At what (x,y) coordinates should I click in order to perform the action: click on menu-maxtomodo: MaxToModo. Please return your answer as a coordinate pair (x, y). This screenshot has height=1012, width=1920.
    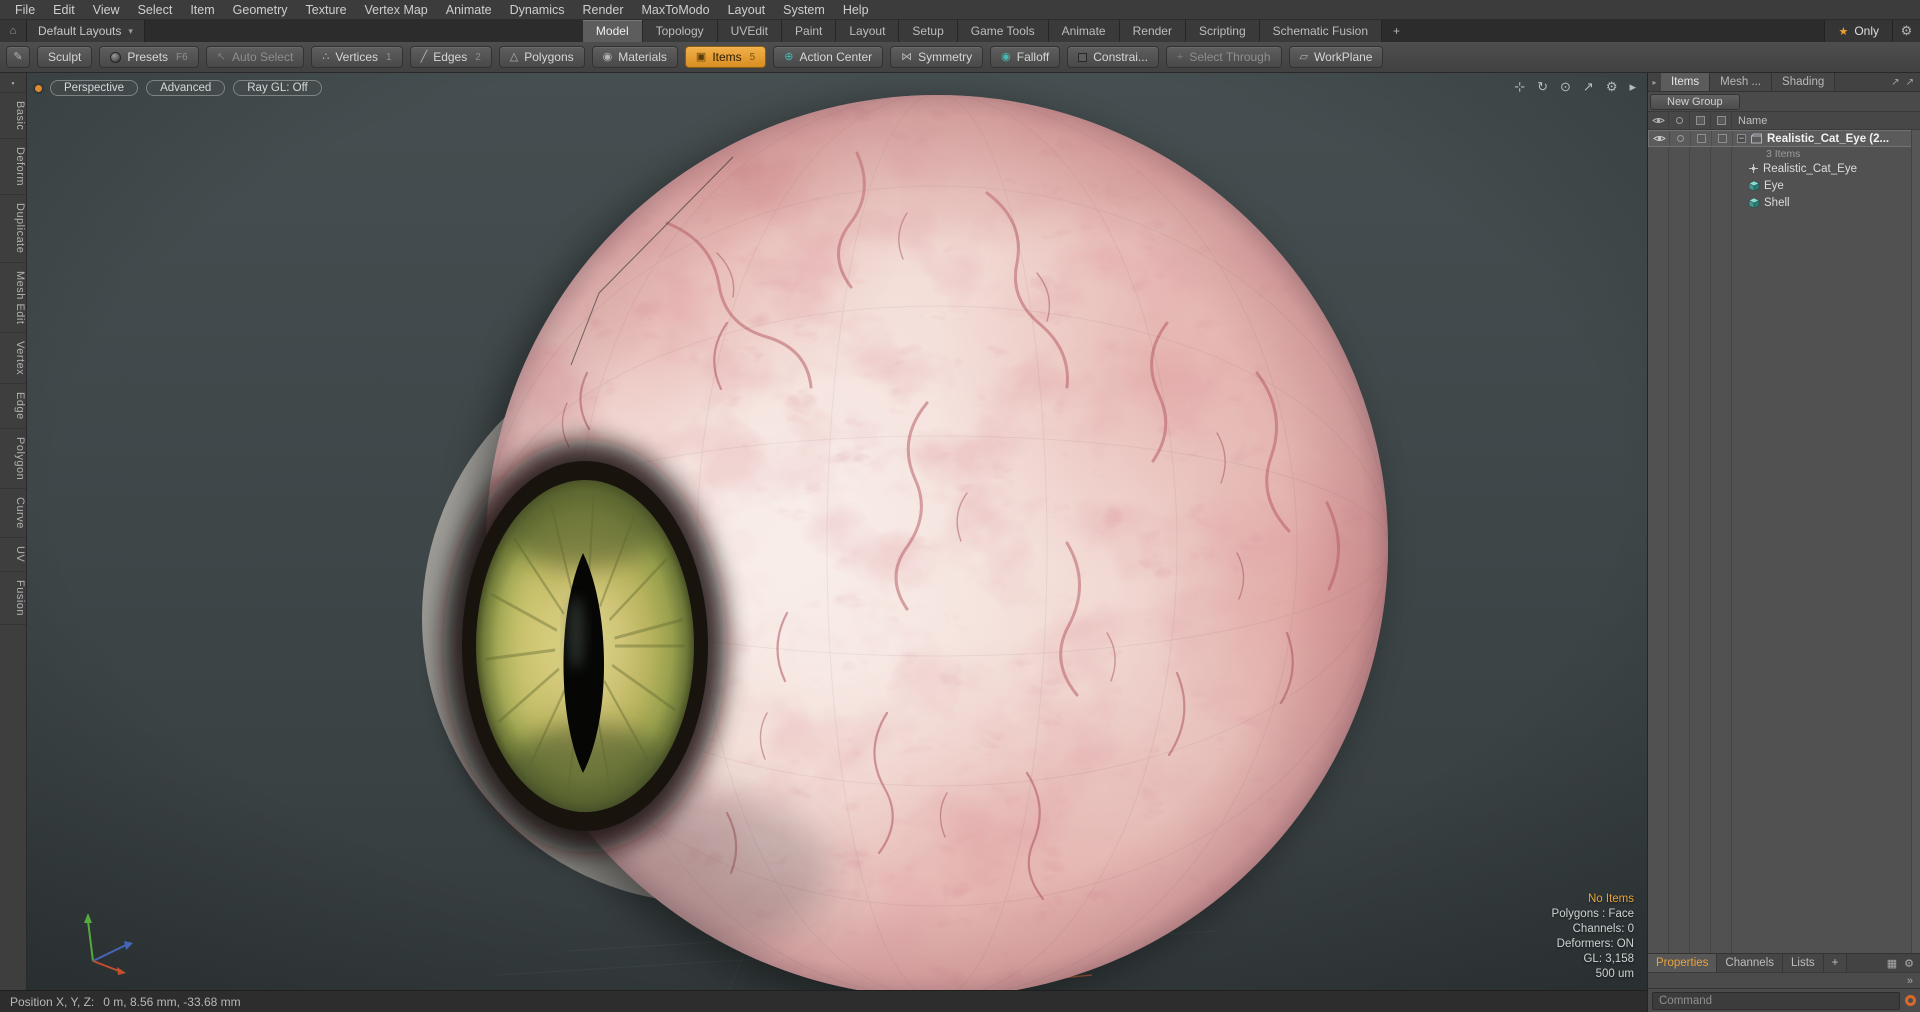
    Looking at the image, I should click on (676, 10).